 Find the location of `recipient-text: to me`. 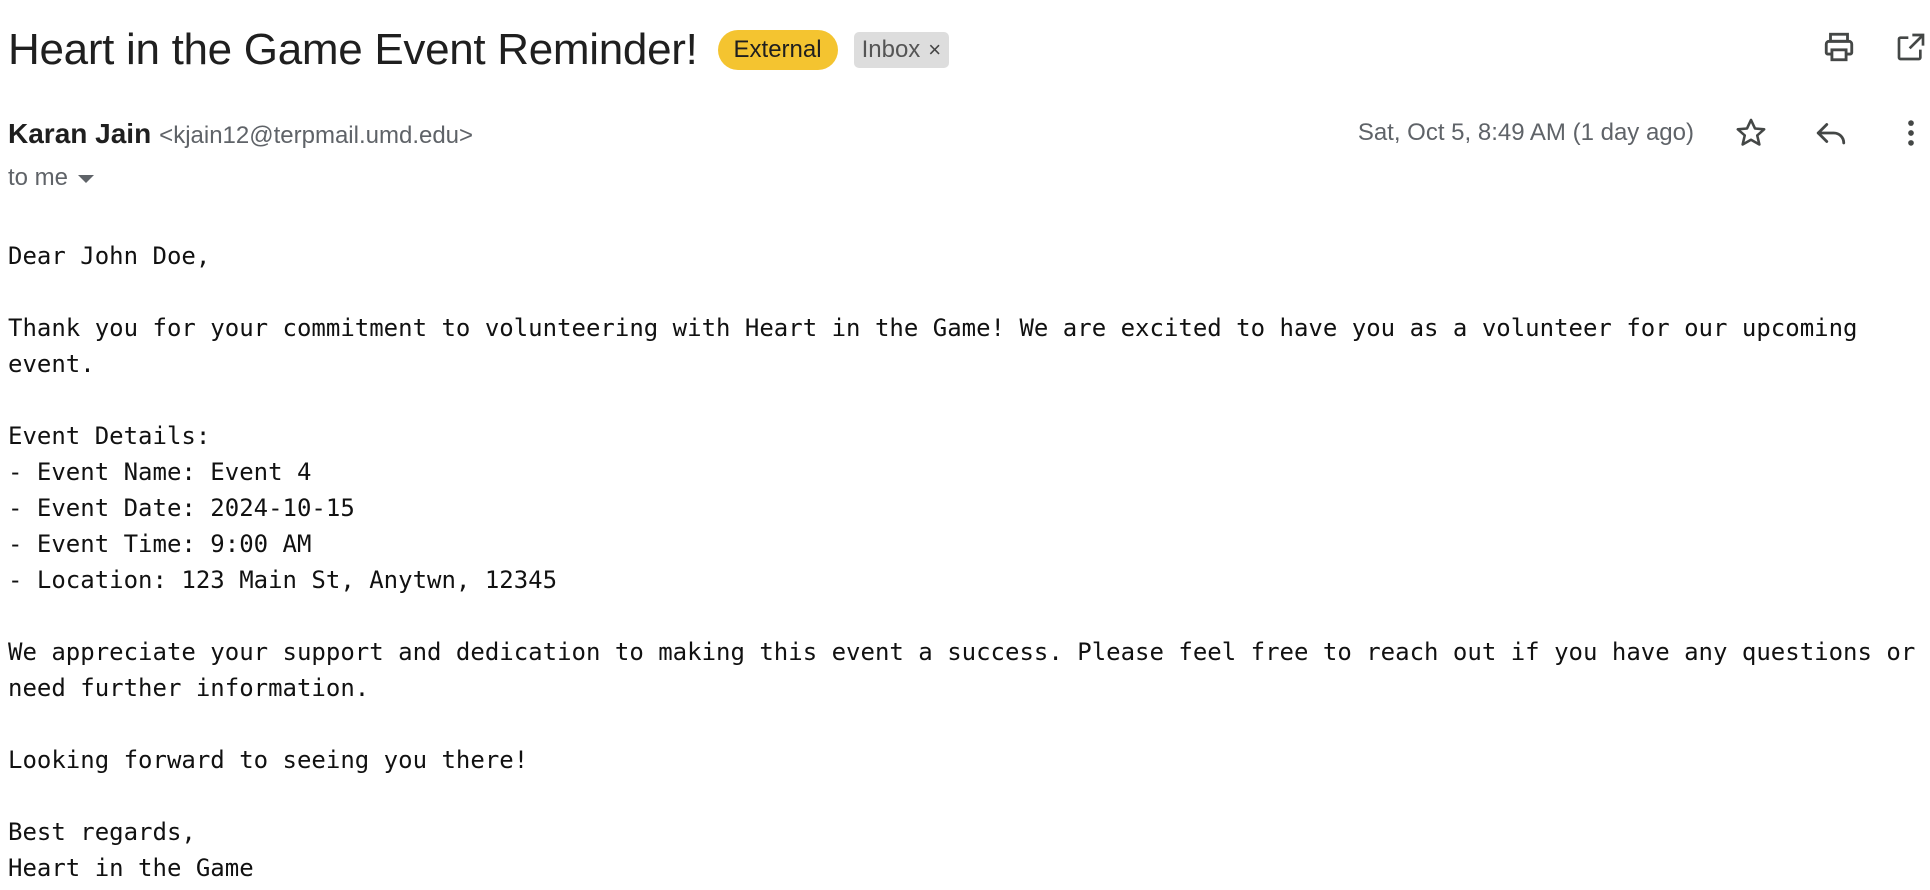

recipient-text: to me is located at coordinates (38, 177).